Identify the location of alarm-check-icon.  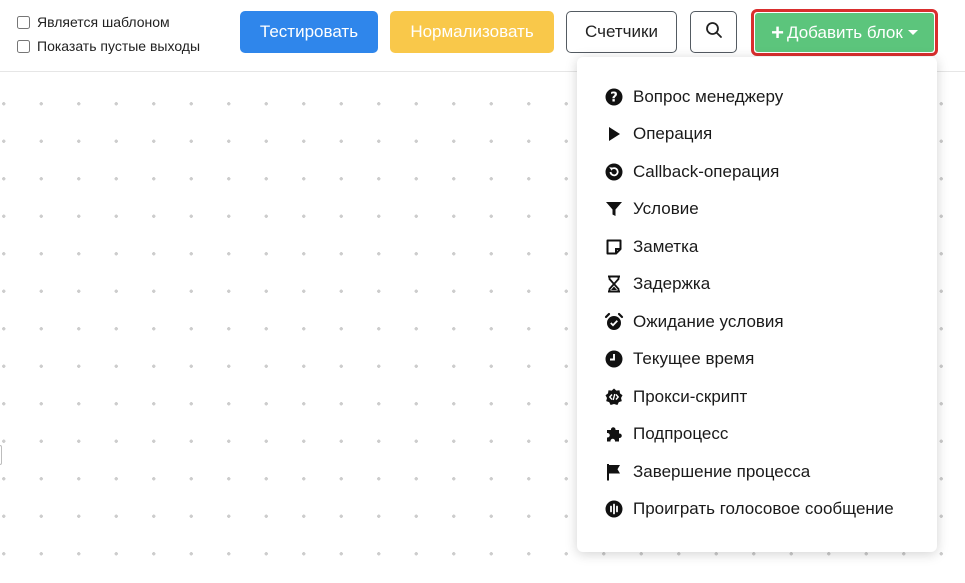
(614, 322).